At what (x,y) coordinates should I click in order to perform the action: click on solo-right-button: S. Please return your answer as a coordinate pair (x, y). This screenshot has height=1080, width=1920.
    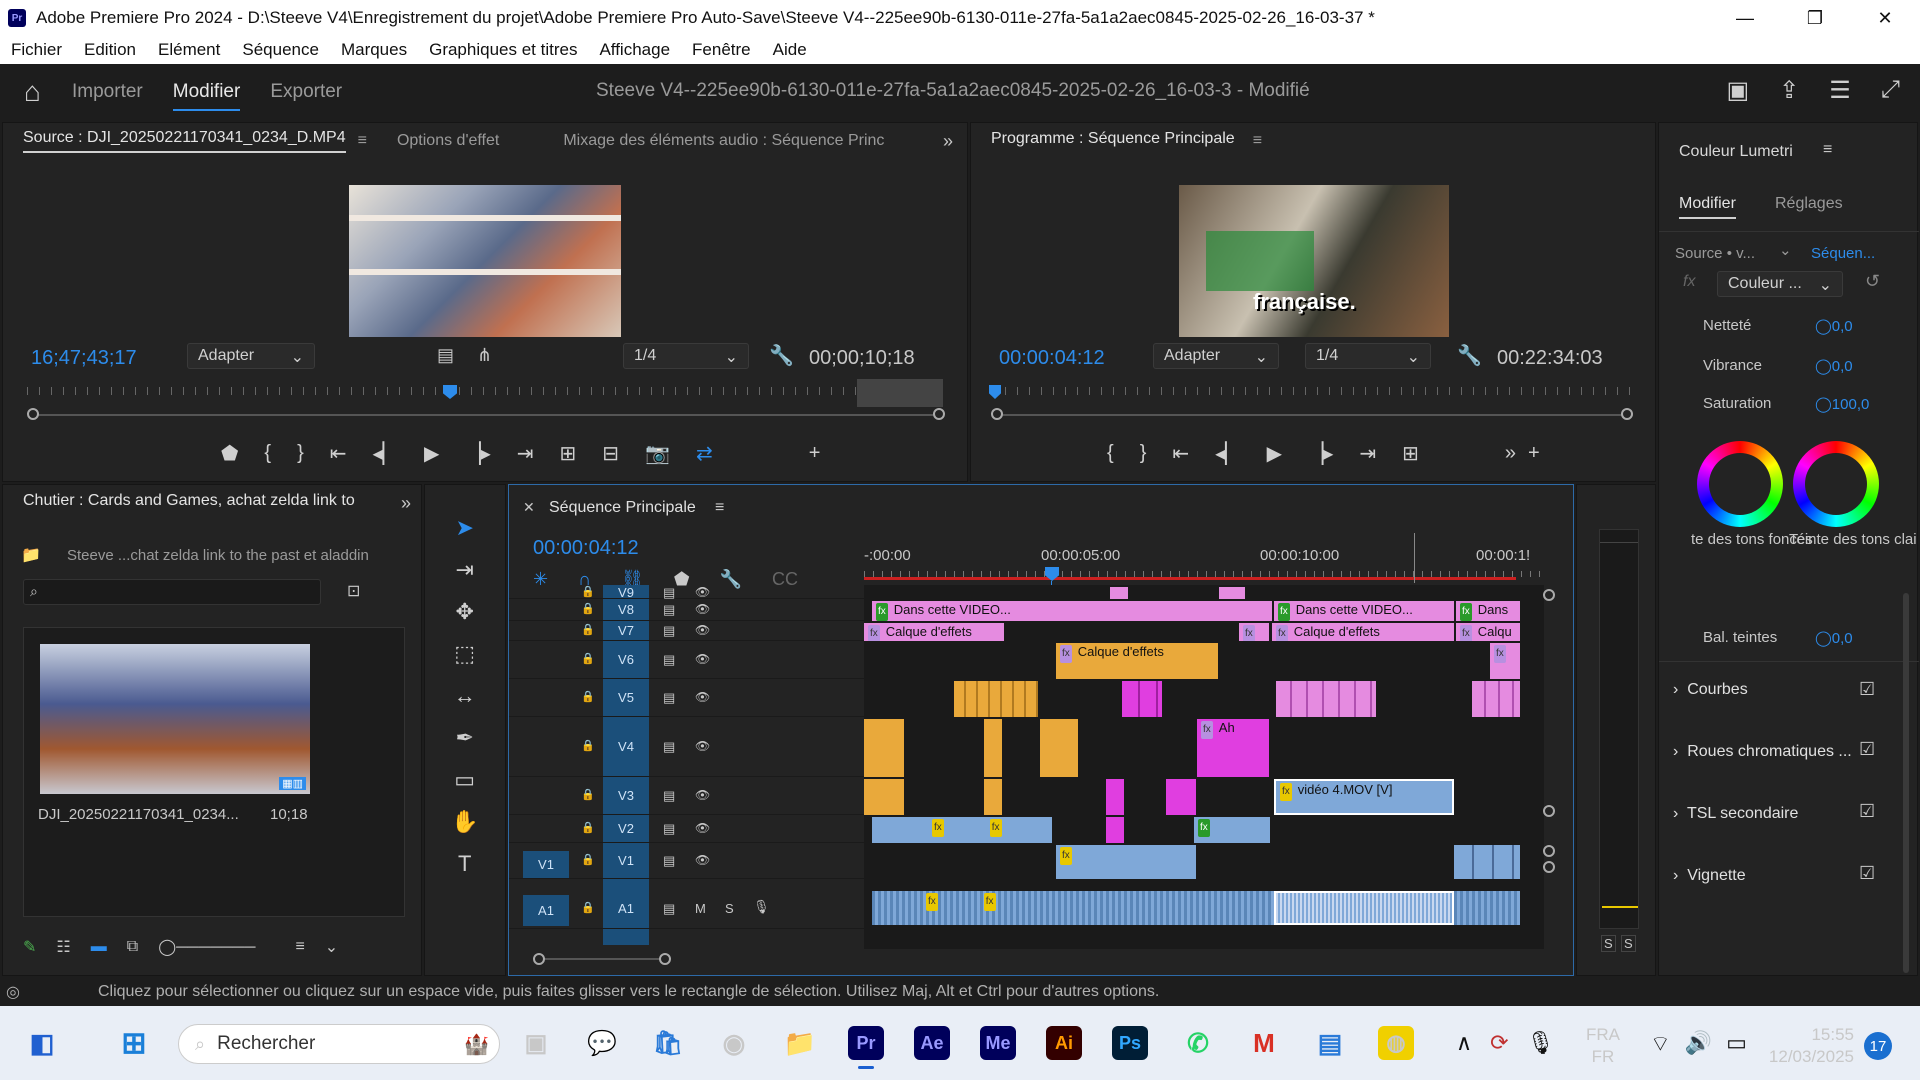
    Looking at the image, I should click on (1628, 943).